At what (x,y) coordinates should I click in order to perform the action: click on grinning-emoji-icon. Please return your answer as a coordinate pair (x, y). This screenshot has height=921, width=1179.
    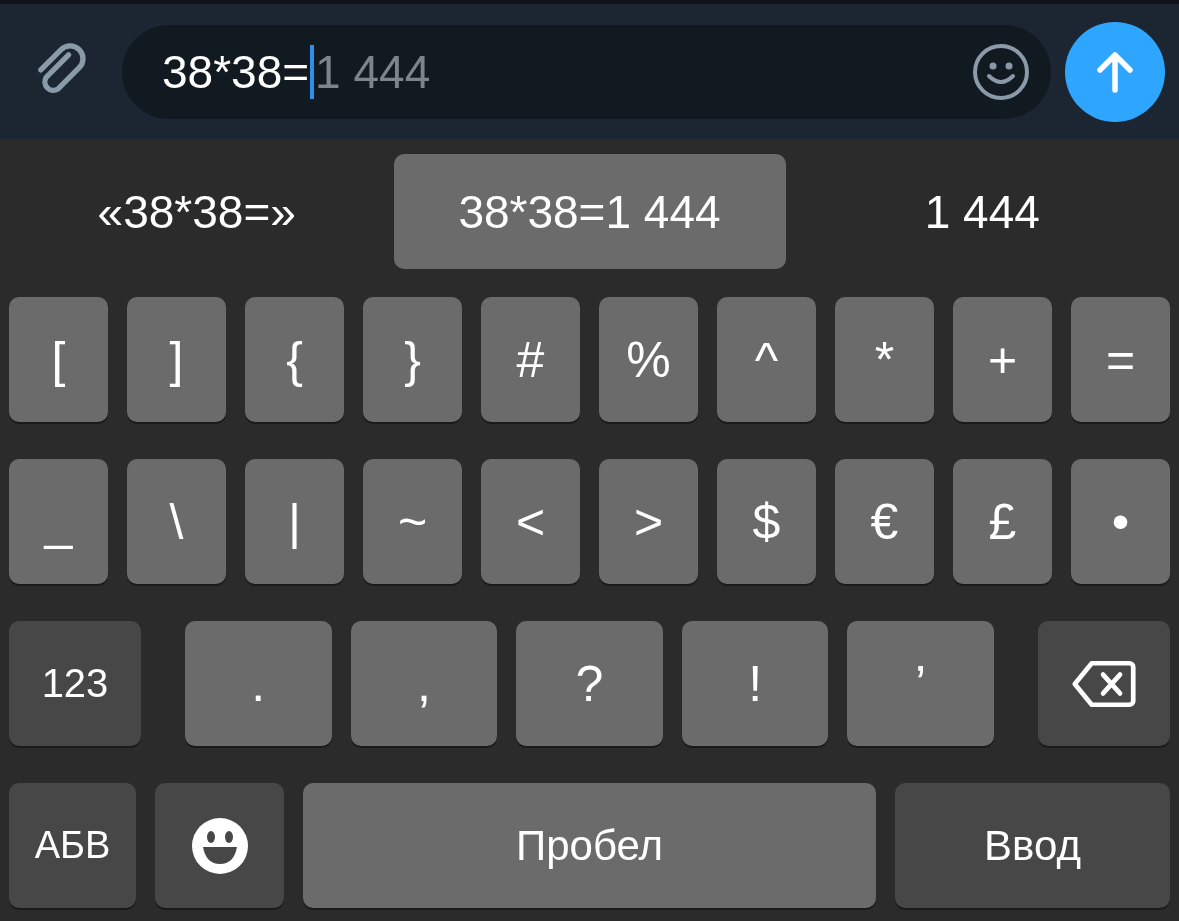
    Looking at the image, I should click on (219, 845).